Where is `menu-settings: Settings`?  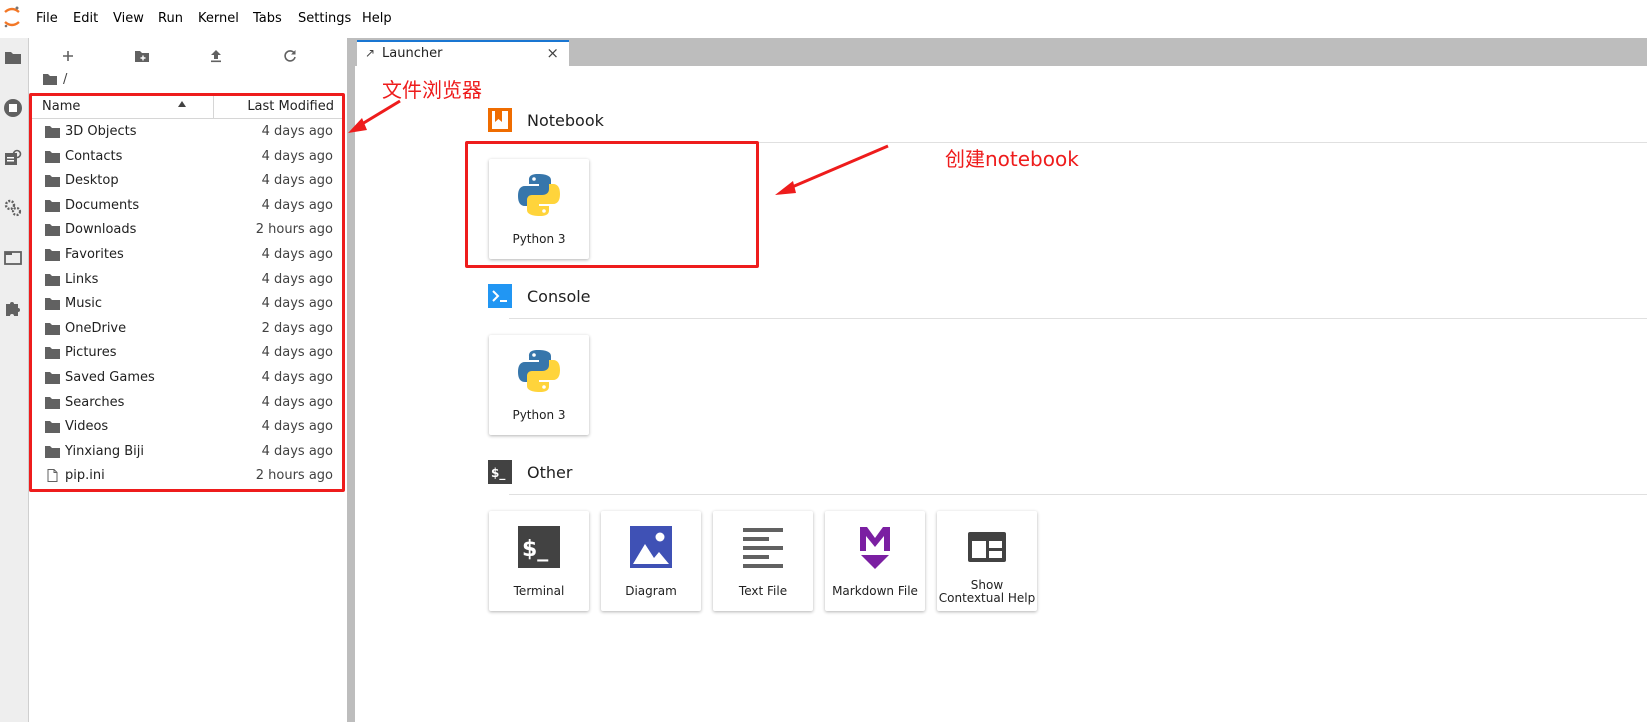 menu-settings: Settings is located at coordinates (324, 18).